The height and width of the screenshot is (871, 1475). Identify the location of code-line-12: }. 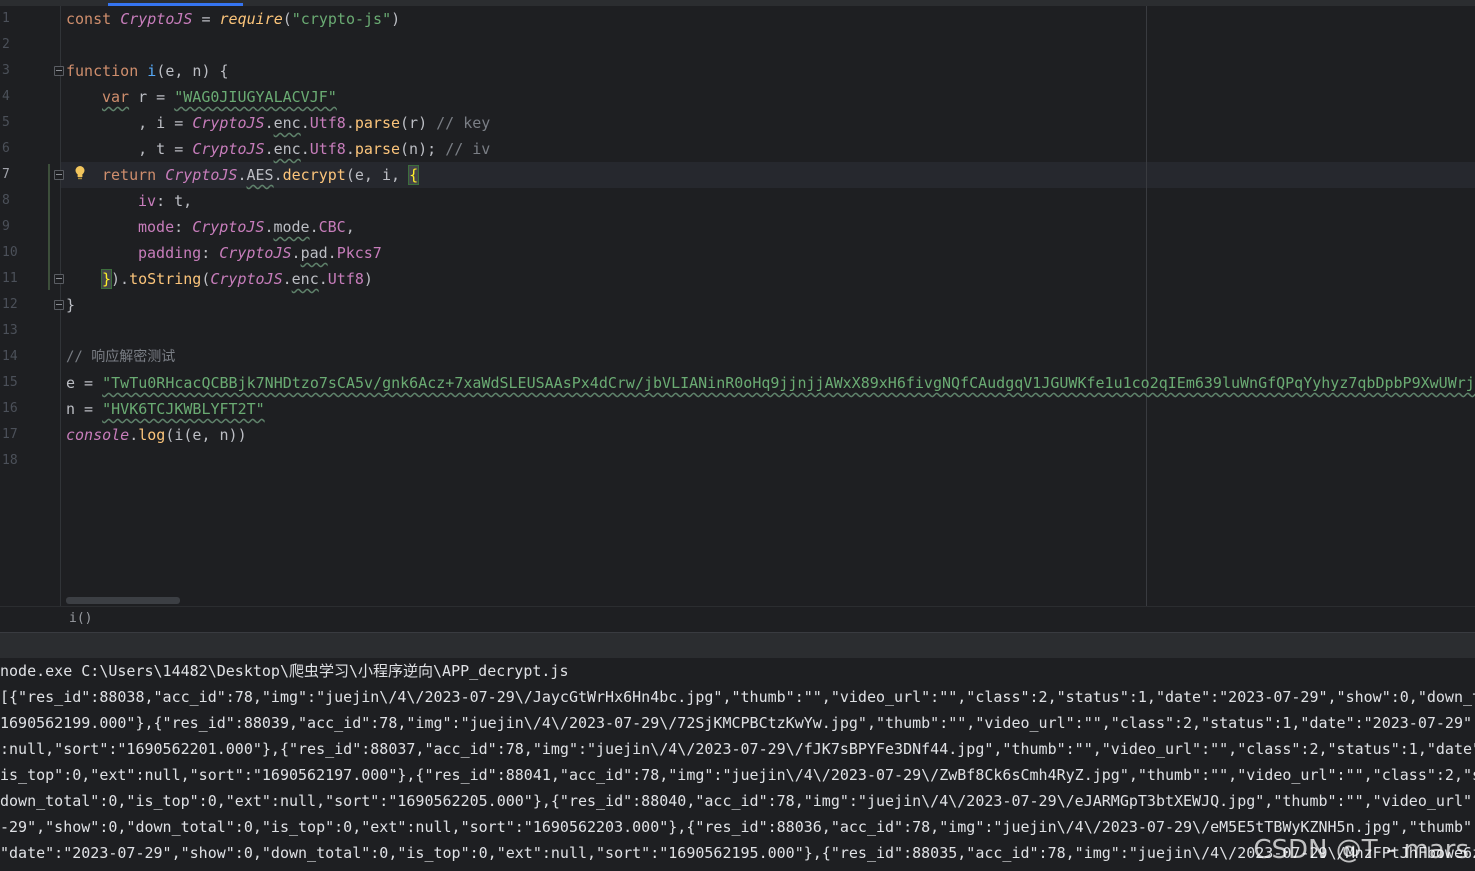
(70, 305).